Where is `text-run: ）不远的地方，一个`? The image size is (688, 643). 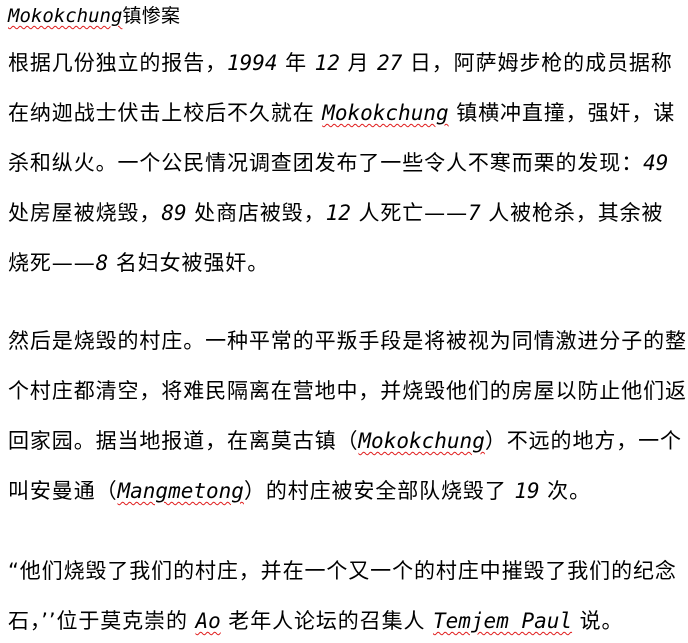
text-run: ）不远的地方，一个 is located at coordinates (583, 441).